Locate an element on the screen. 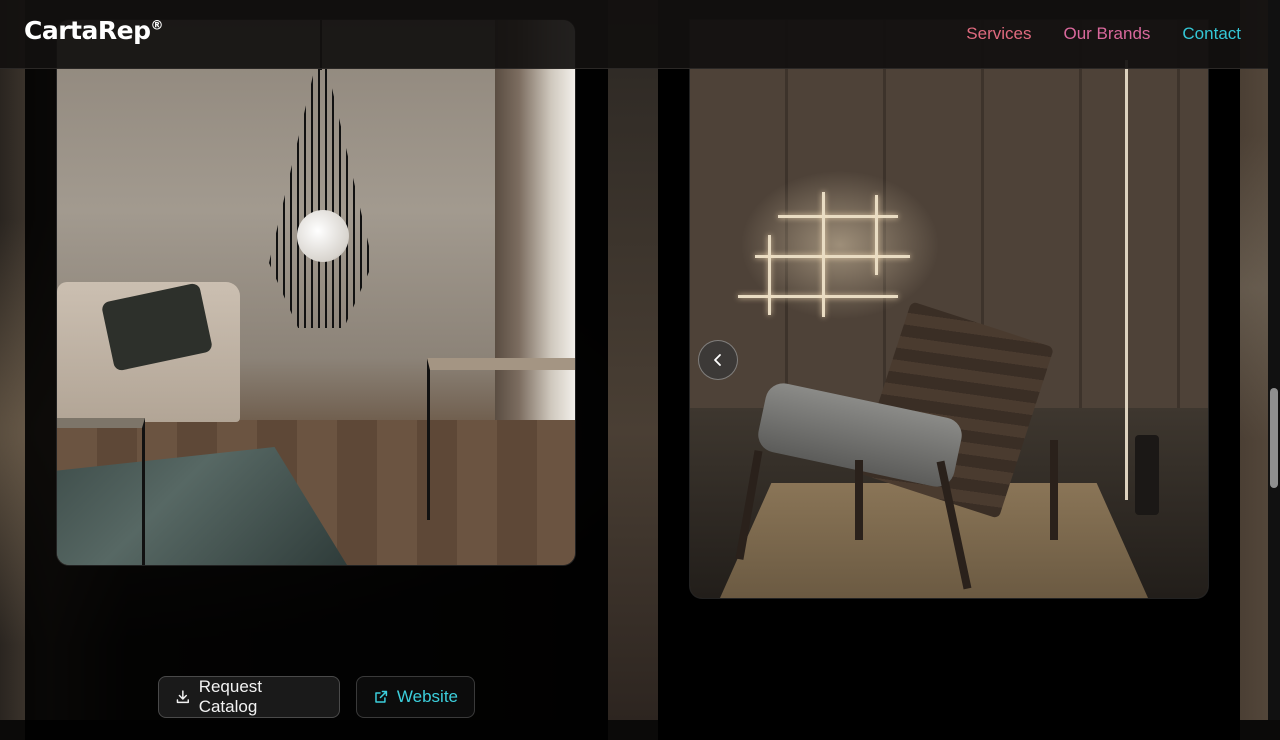  website-label: Website is located at coordinates (427, 696).